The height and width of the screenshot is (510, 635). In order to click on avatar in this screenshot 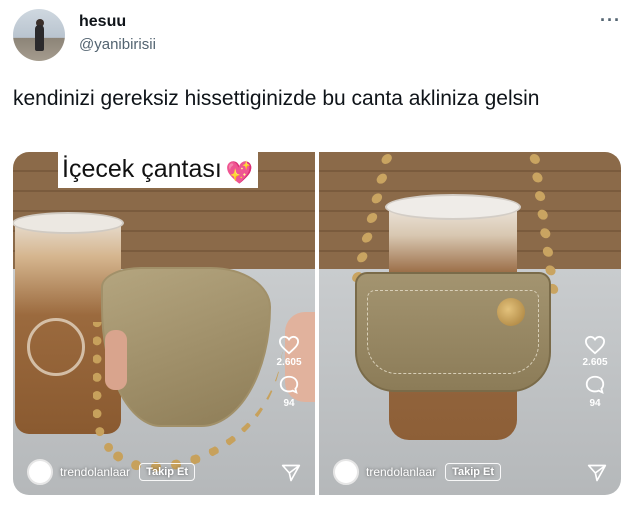, I will do `click(39, 35)`.